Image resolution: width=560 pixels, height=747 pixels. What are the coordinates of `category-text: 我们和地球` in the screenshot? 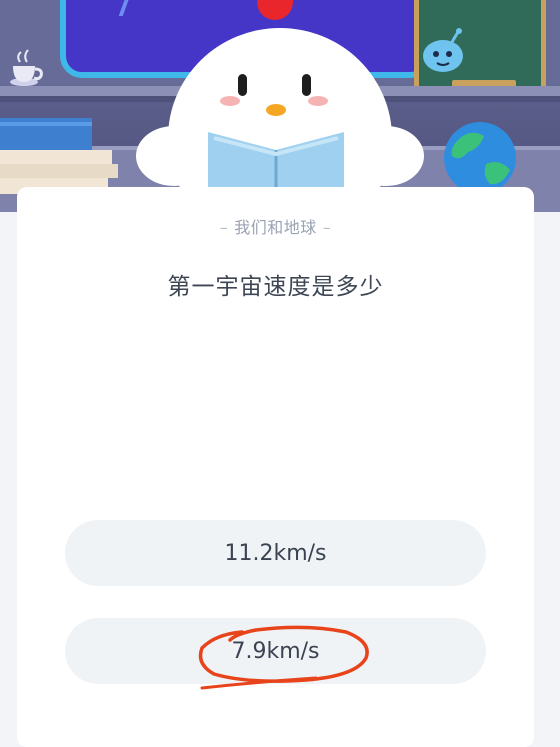 It's located at (275, 227).